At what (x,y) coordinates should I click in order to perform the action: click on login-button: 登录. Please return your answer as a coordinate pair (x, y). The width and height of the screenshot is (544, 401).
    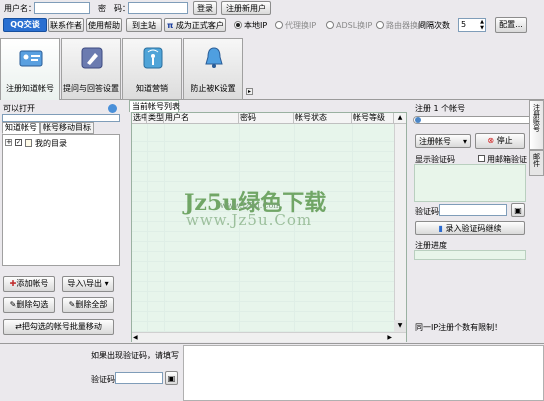
    Looking at the image, I should click on (205, 8).